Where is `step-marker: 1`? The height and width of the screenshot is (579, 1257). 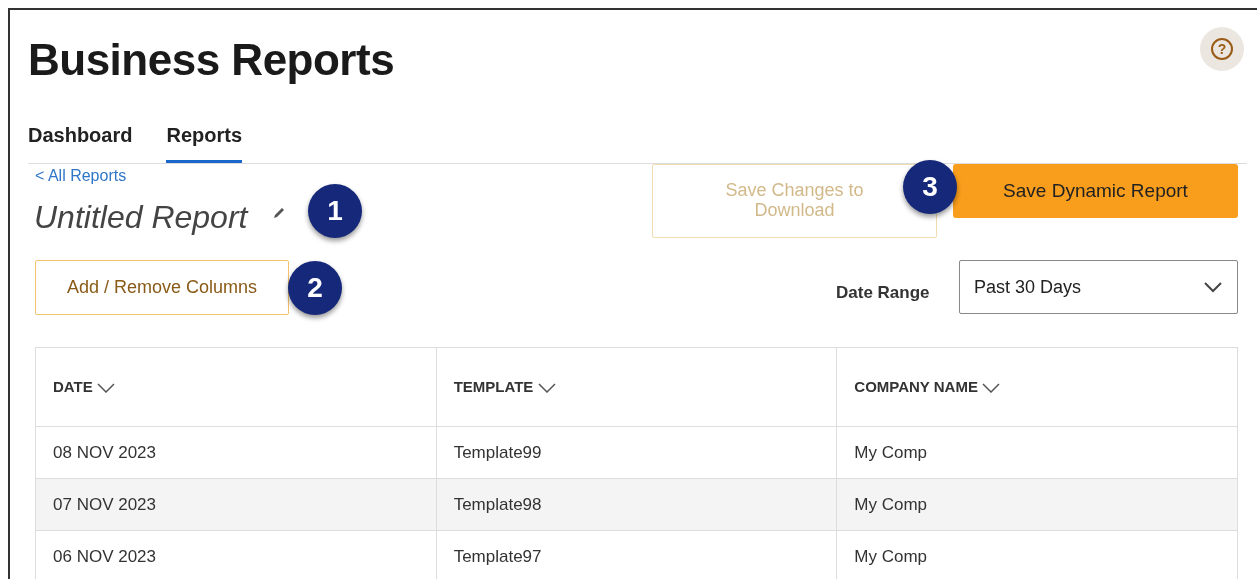
step-marker: 1 is located at coordinates (335, 211).